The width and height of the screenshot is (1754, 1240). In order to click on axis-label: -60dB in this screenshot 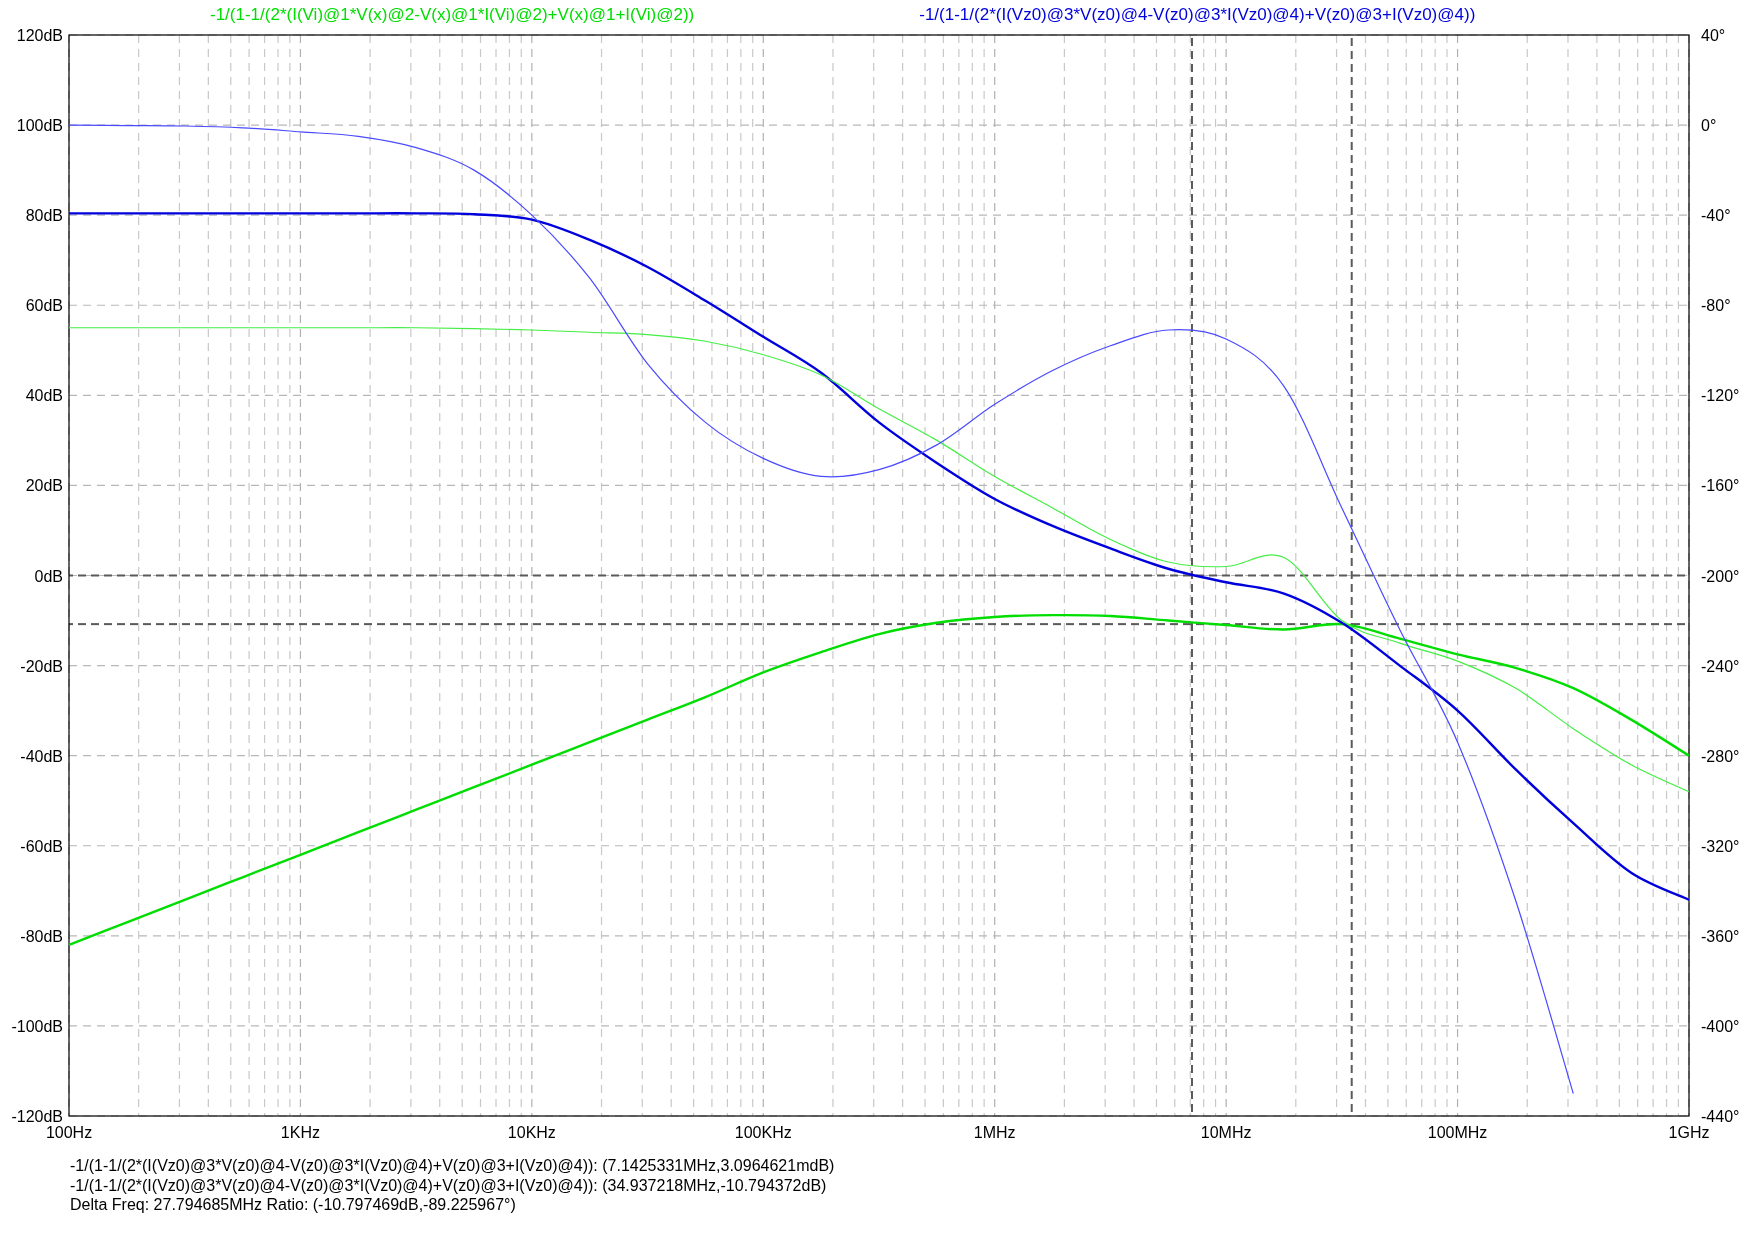, I will do `click(41, 846)`.